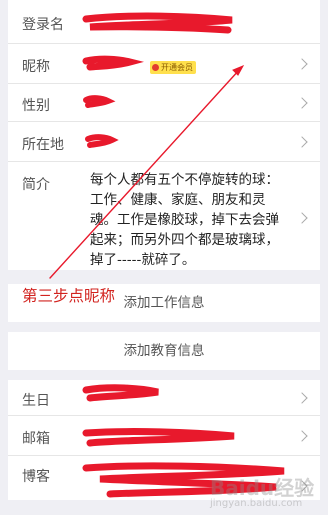  Describe the element at coordinates (238, 70) in the screenshot. I see `annotation-arrow-head` at that location.